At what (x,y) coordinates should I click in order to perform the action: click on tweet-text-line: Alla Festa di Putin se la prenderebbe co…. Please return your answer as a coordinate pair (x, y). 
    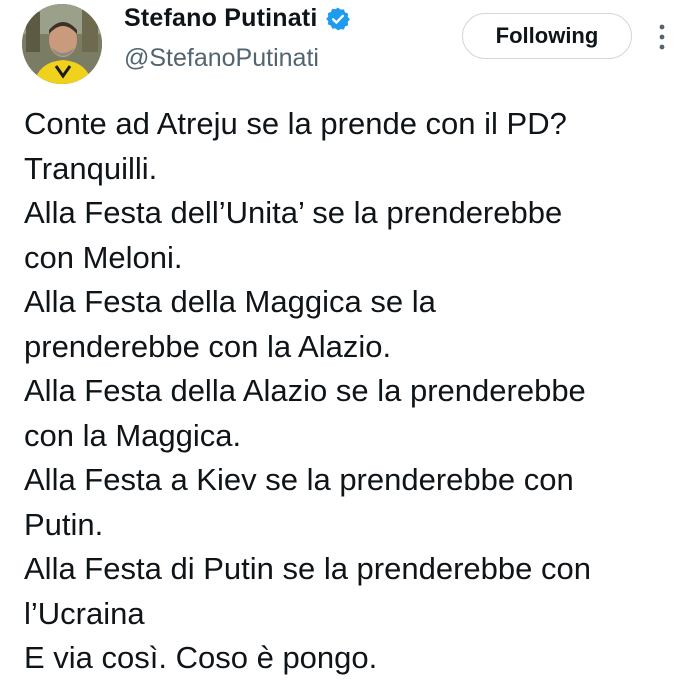
    Looking at the image, I should click on (307, 568).